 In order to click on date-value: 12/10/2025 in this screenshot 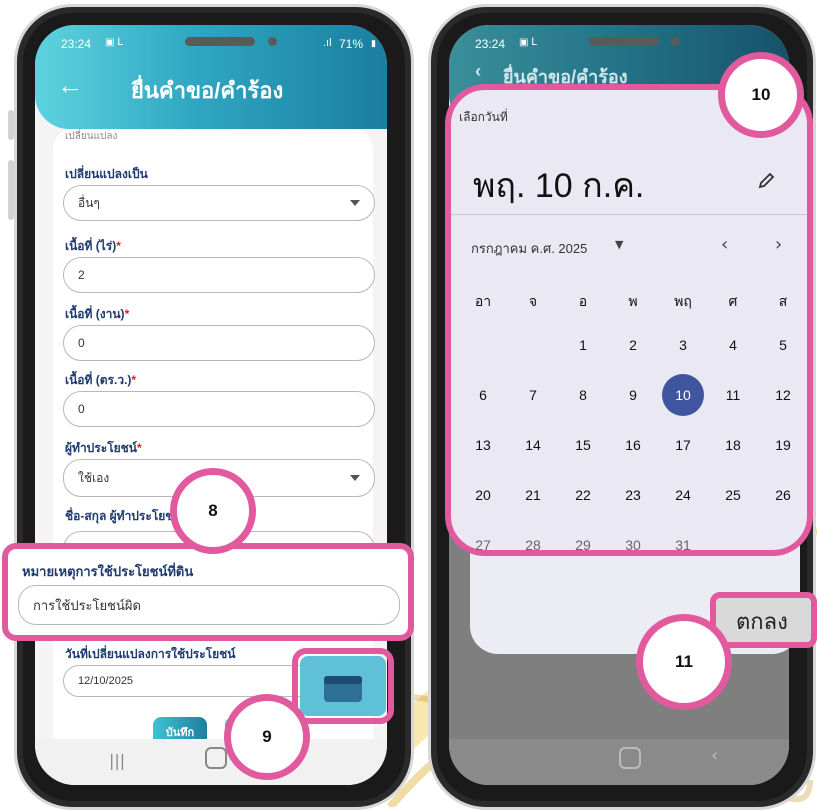, I will do `click(106, 681)`.